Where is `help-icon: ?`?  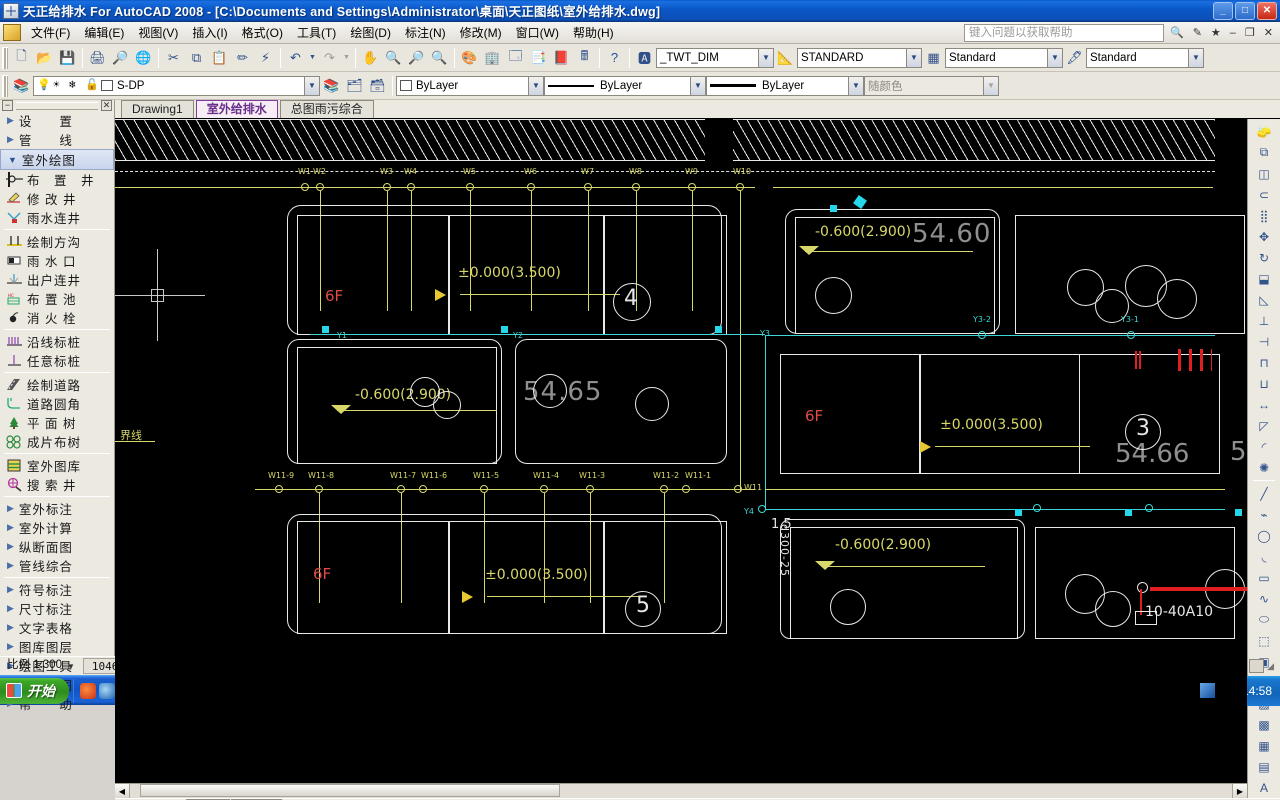
help-icon: ? is located at coordinates (614, 57).